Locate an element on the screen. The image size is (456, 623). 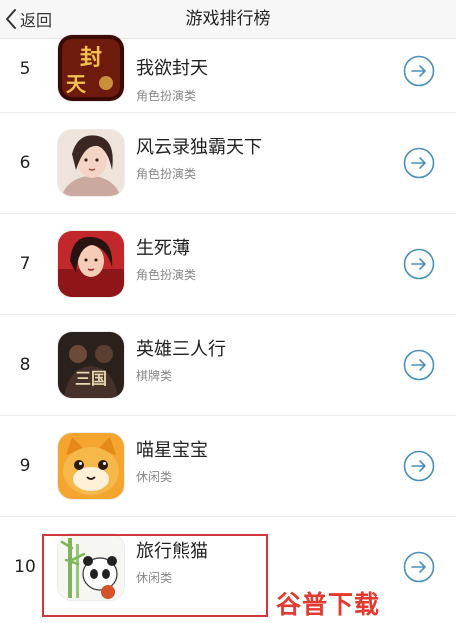
nav-bar: 返回 游戏排行榜 is located at coordinates (228, 19).